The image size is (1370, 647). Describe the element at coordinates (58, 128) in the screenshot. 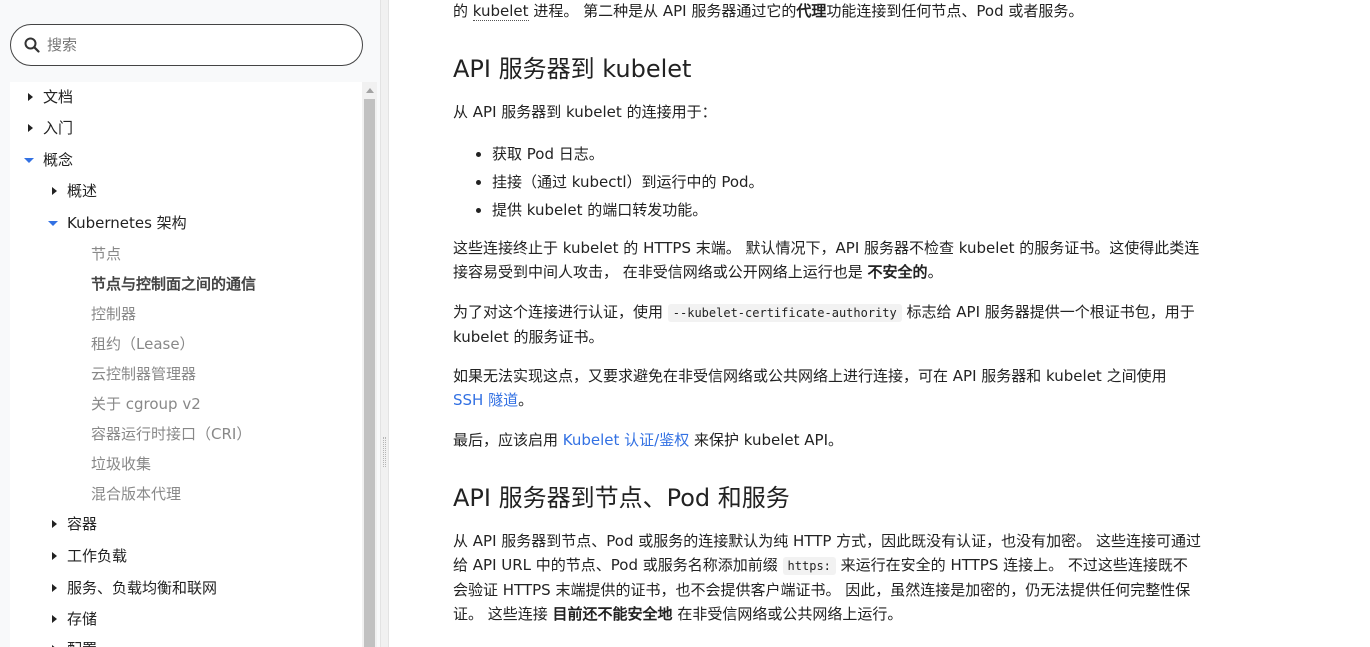

I see `nav-label: 入门` at that location.